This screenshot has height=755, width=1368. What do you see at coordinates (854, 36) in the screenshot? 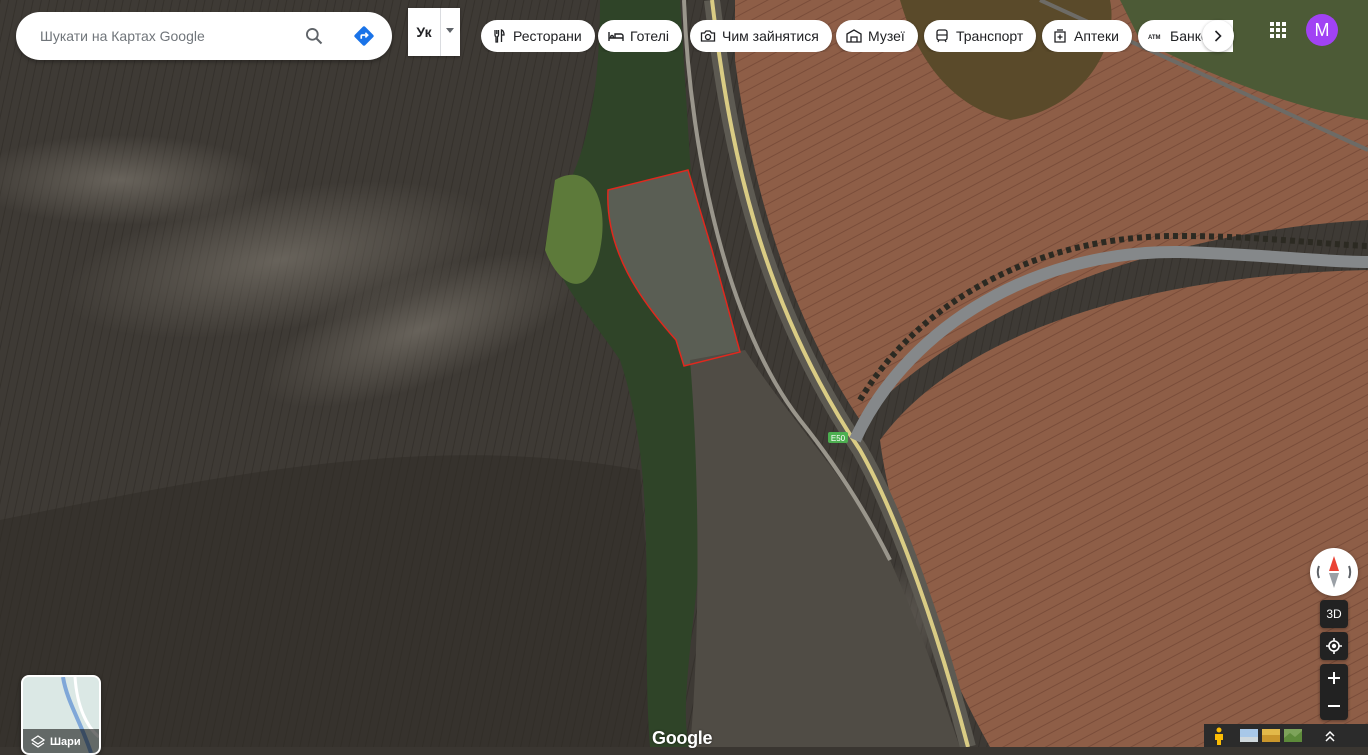
I see `museum-icon` at bounding box center [854, 36].